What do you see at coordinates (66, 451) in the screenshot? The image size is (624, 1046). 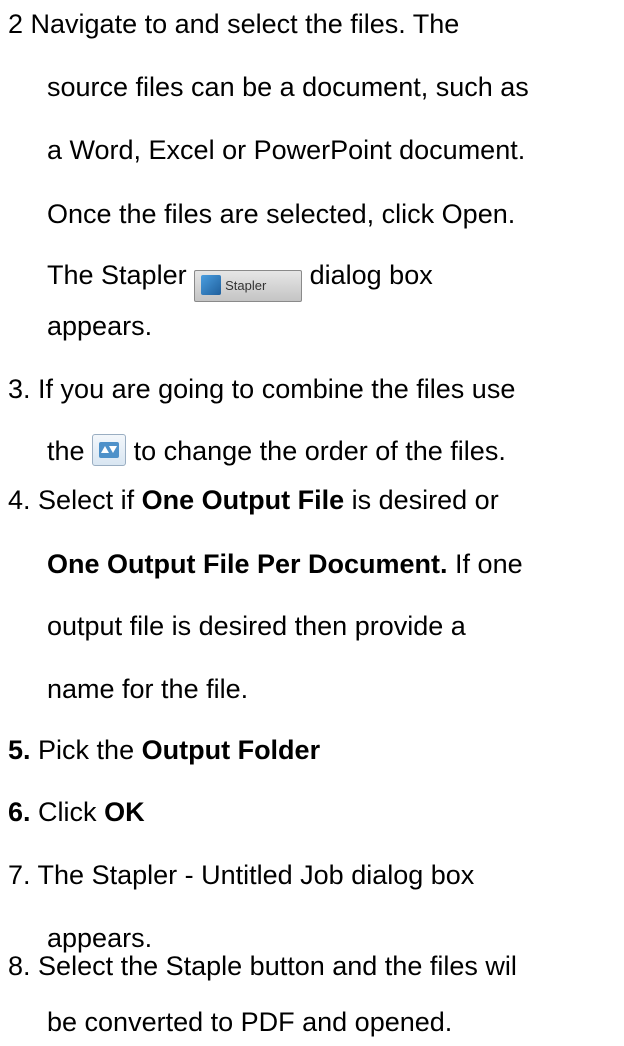 I see `step3-line2-pre: the` at bounding box center [66, 451].